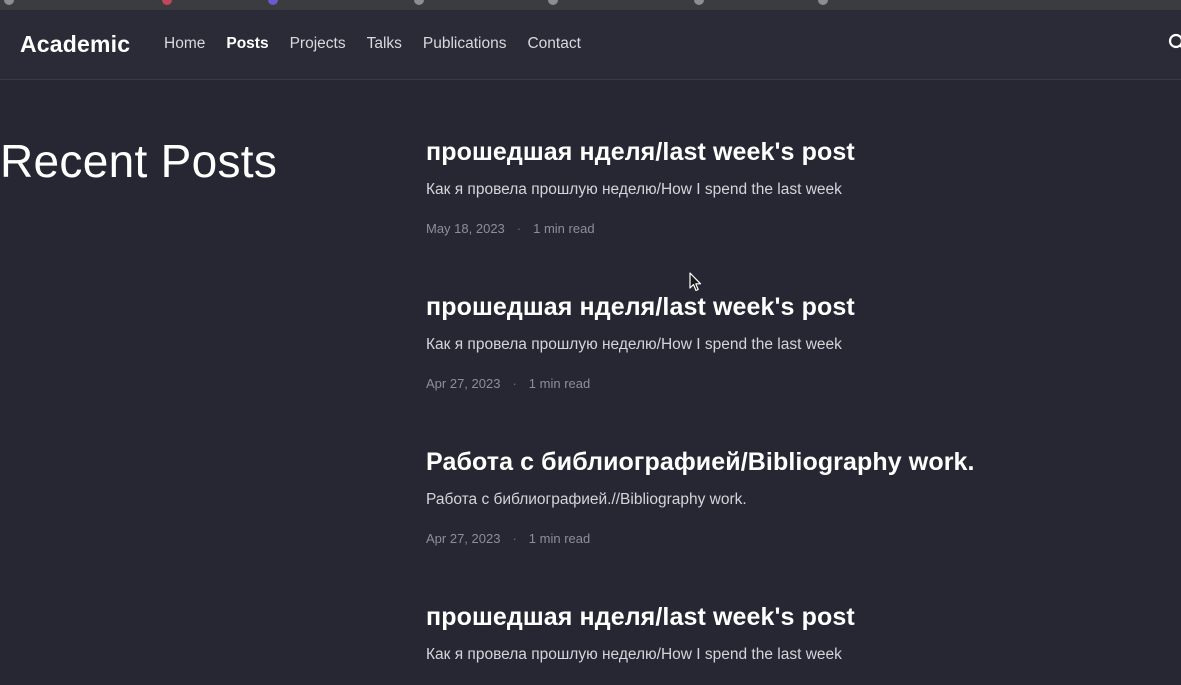 The image size is (1181, 685). Describe the element at coordinates (139, 161) in the screenshot. I see `section-title: Recent Posts` at that location.